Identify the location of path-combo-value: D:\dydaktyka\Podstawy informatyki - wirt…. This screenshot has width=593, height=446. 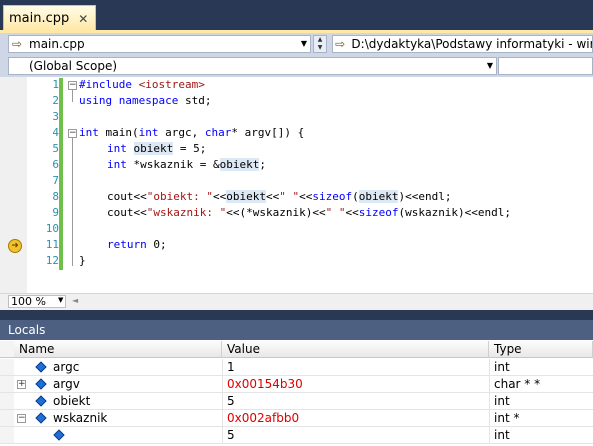
(471, 44).